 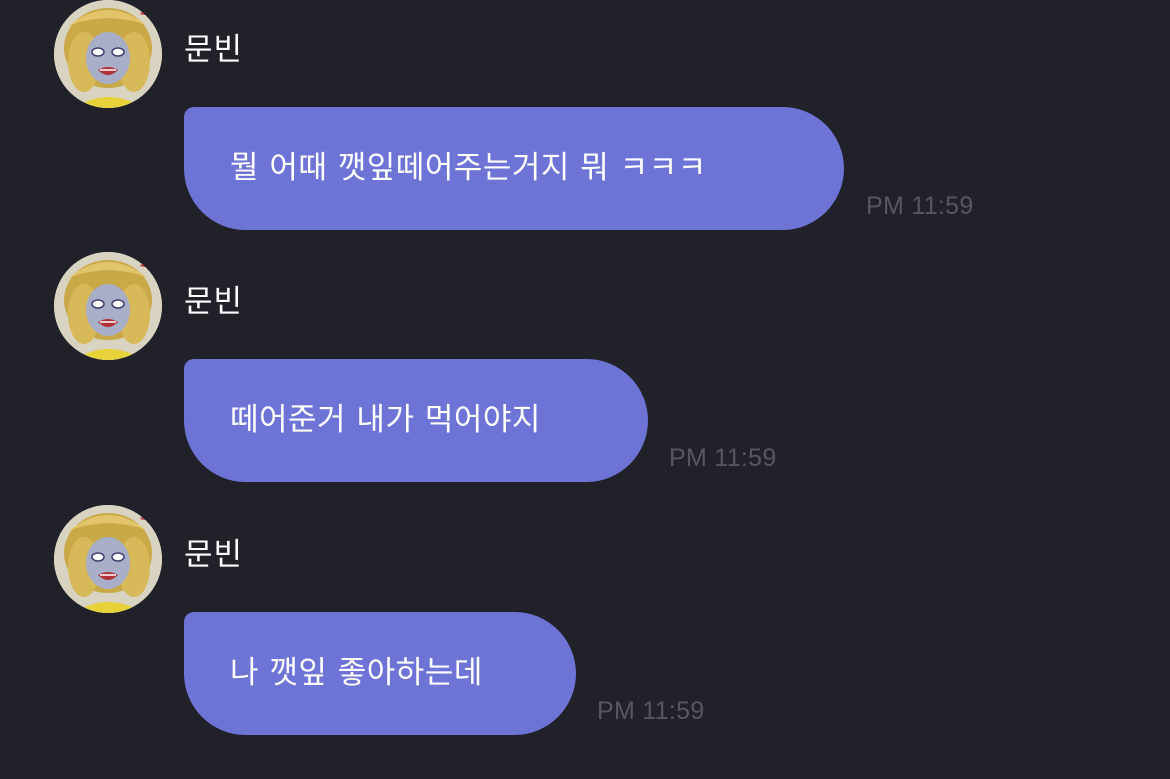 What do you see at coordinates (356, 673) in the screenshot?
I see `message-text: 나 깻잎 좋아하는데` at bounding box center [356, 673].